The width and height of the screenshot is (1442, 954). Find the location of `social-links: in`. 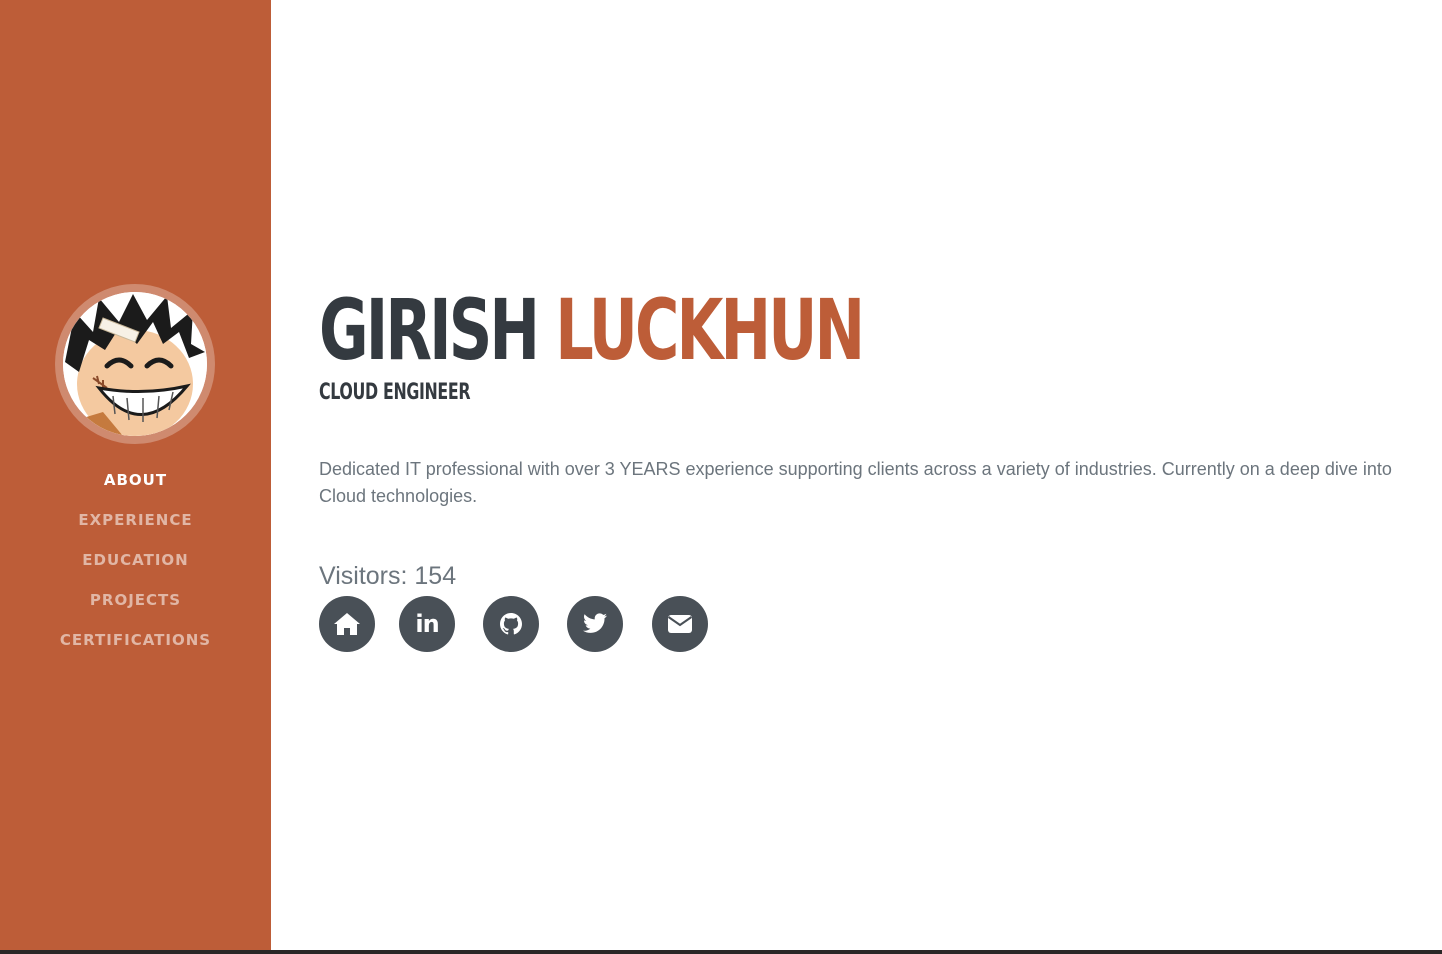

social-links: in is located at coordinates (519, 624).